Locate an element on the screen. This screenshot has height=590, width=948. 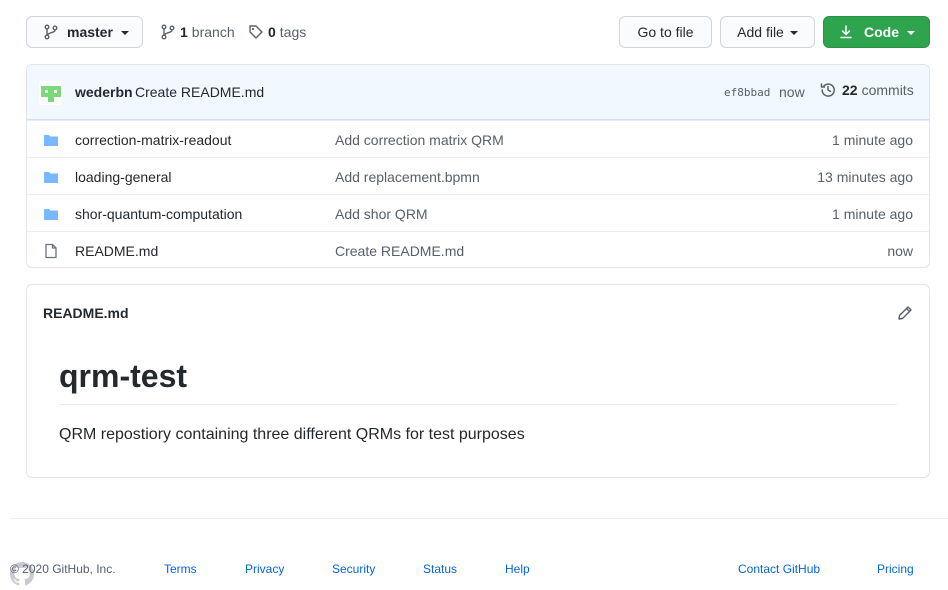
branch-selector-button: master is located at coordinates (84, 32).